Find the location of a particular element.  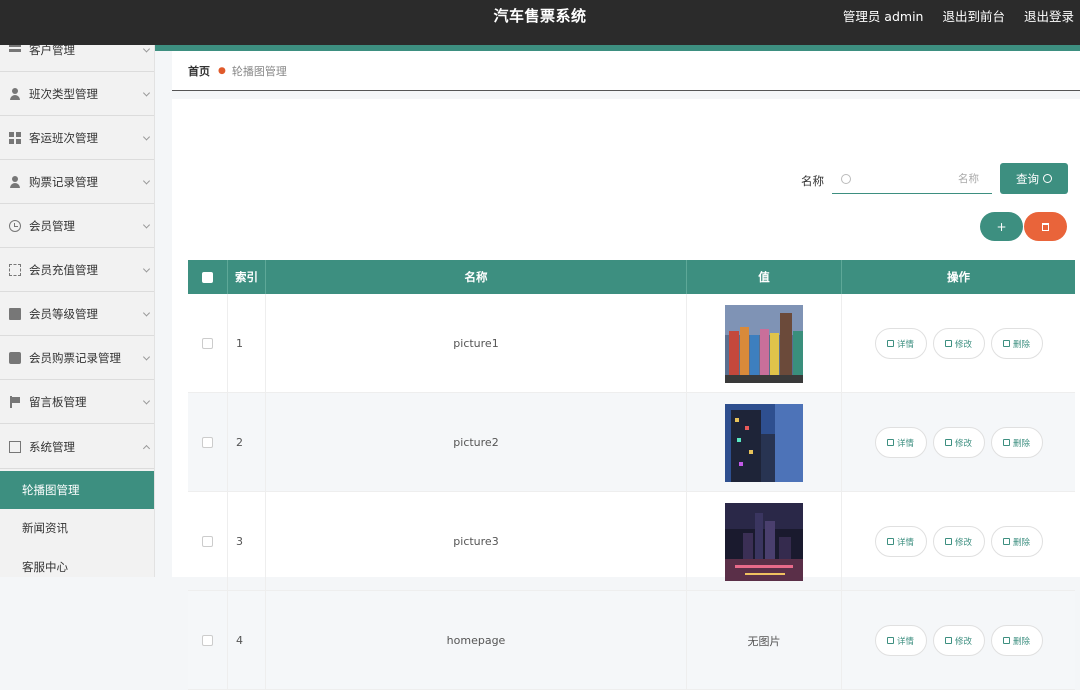

sidebar-subitem-carousel: 轮播图管理 is located at coordinates (77, 490).